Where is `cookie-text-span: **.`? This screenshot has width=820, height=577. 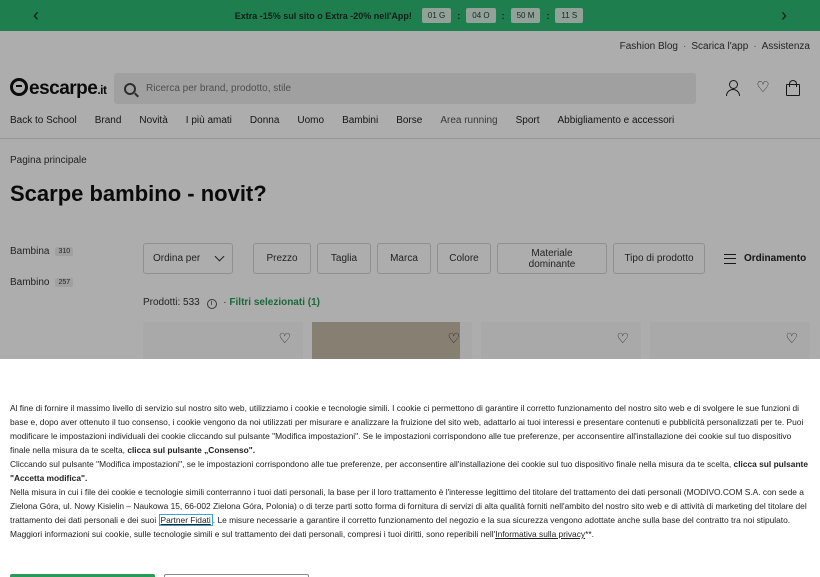
cookie-text-span: **. is located at coordinates (589, 534).